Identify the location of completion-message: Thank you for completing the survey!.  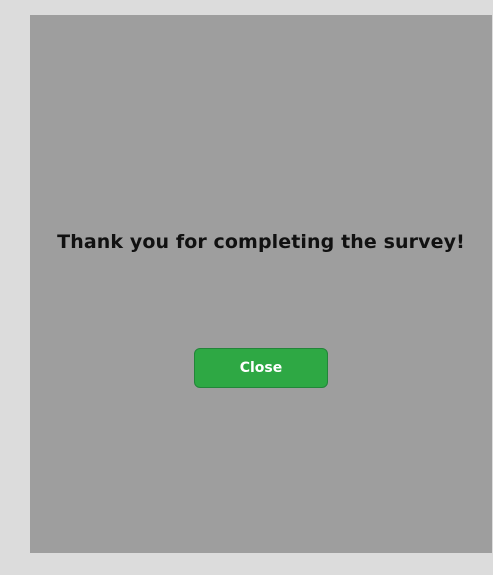
(261, 242).